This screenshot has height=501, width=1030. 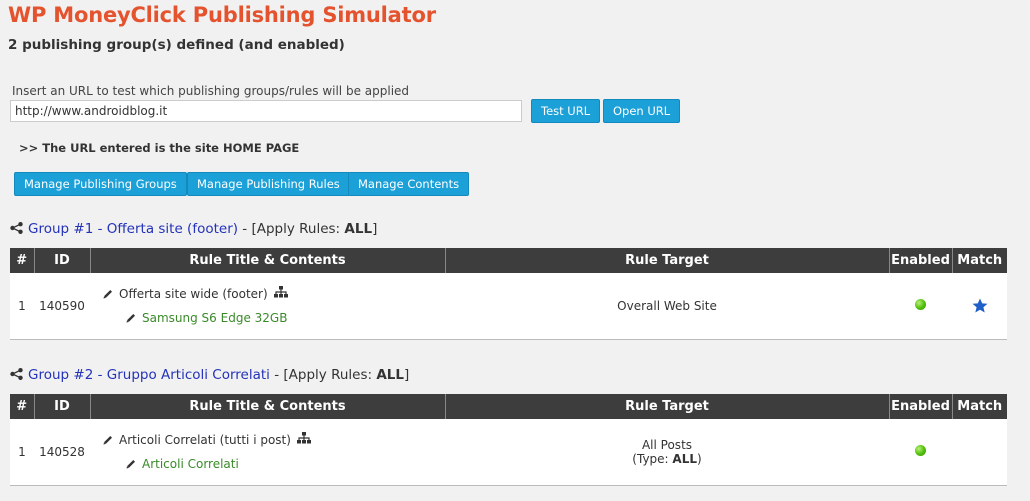 What do you see at coordinates (62, 452) in the screenshot?
I see `row-id: 140528` at bounding box center [62, 452].